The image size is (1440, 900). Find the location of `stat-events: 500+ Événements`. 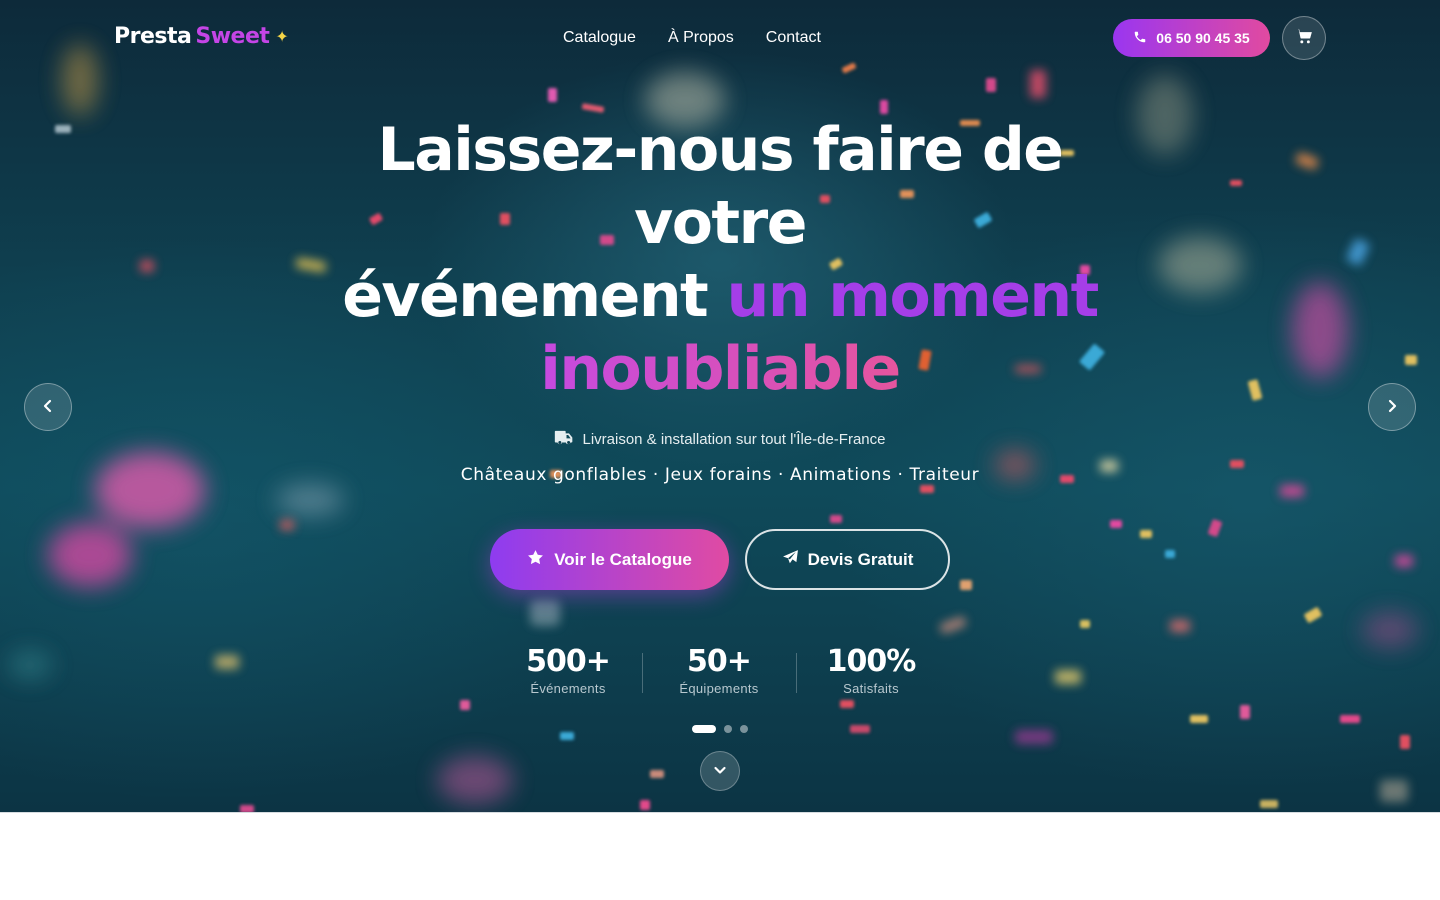

stat-events: 500+ Événements is located at coordinates (568, 670).